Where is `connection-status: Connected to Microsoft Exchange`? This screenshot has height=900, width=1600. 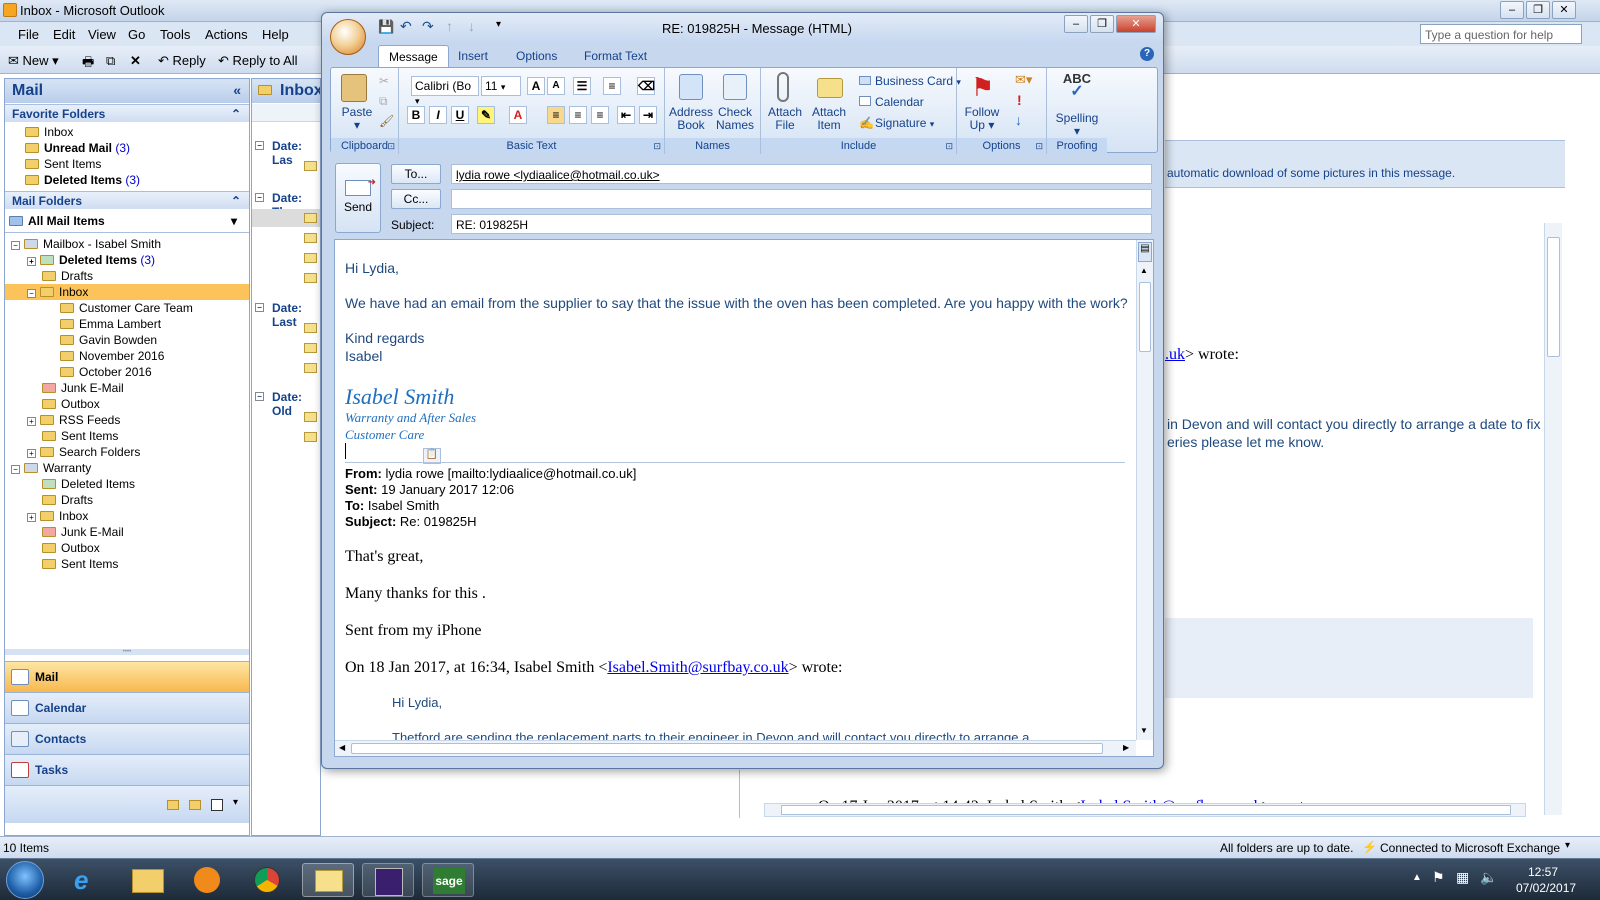 connection-status: Connected to Microsoft Exchange is located at coordinates (1470, 848).